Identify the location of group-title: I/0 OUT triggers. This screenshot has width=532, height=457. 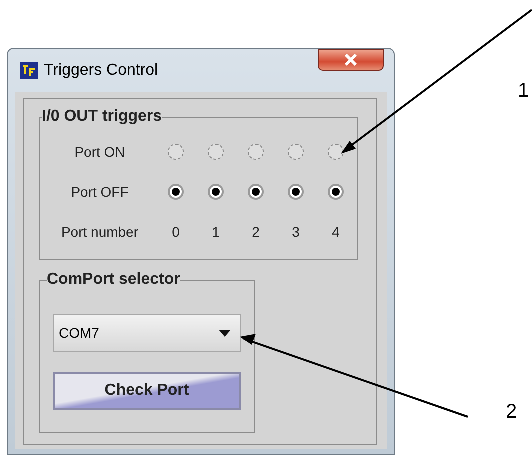
(102, 117).